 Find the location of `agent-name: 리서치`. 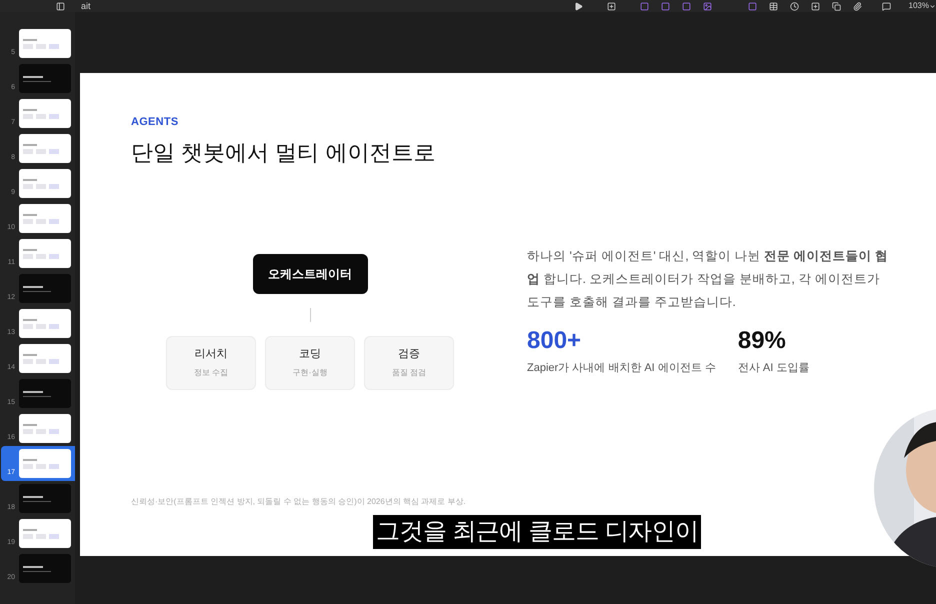

agent-name: 리서치 is located at coordinates (211, 354).